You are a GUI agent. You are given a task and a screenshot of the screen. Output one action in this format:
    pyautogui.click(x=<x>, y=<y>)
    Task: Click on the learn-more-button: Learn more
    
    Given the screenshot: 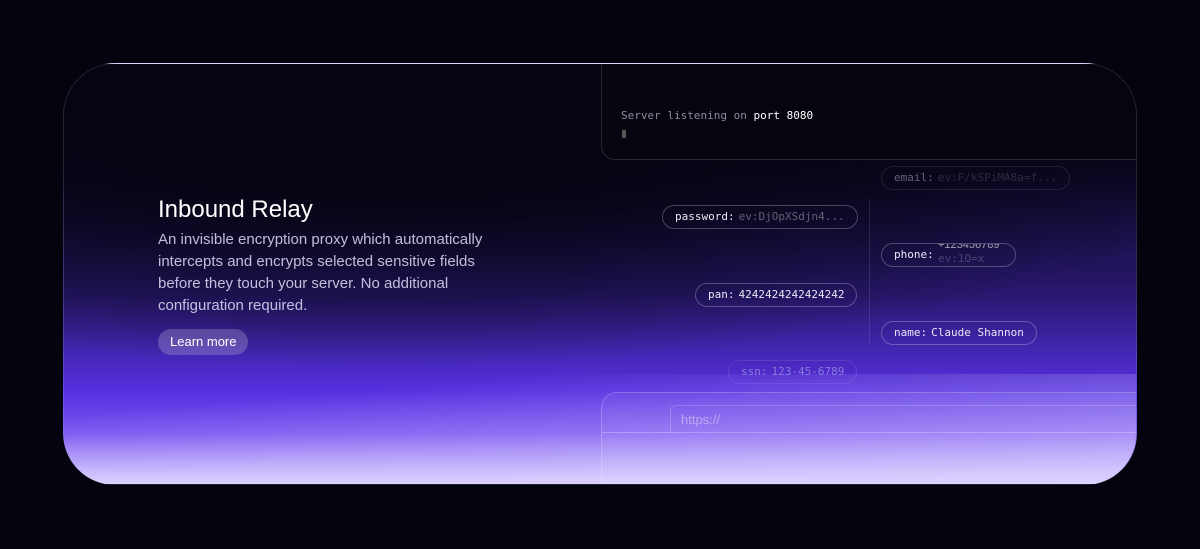 What is the action you would take?
    pyautogui.click(x=203, y=342)
    